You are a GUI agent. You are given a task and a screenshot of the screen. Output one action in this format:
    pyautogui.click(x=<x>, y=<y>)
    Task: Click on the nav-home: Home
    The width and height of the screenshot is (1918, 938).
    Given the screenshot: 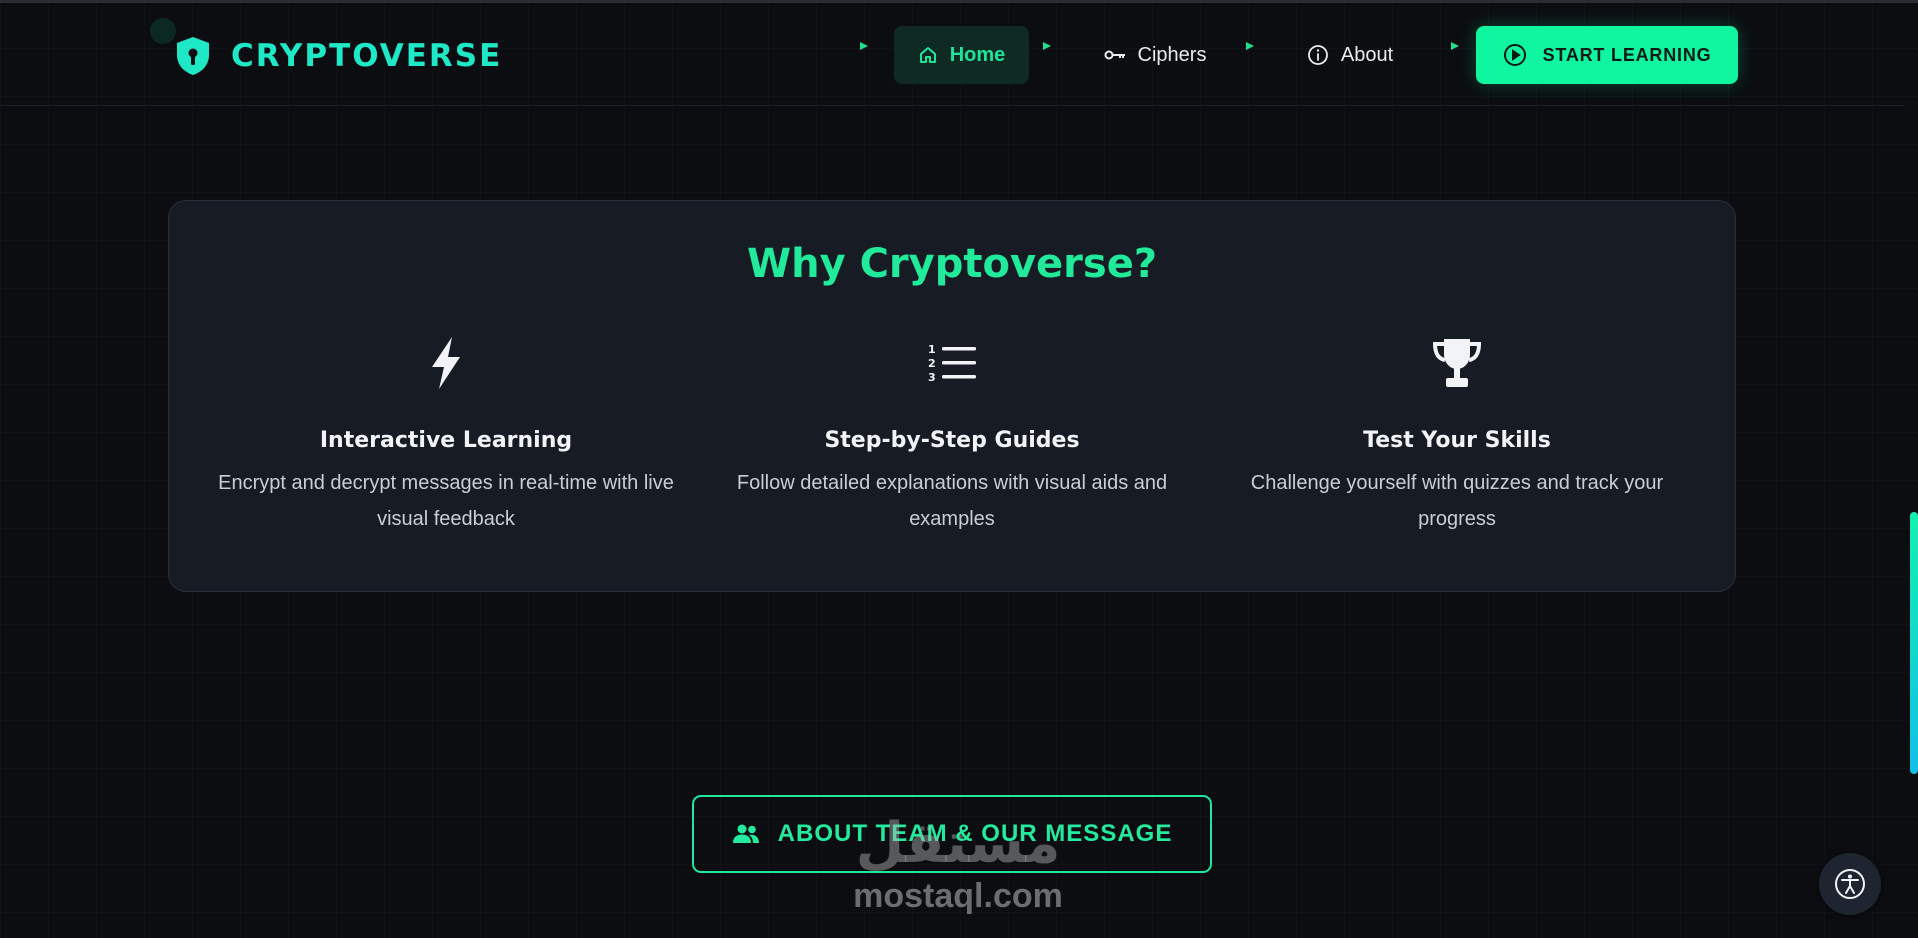 What is the action you would take?
    pyautogui.click(x=961, y=55)
    